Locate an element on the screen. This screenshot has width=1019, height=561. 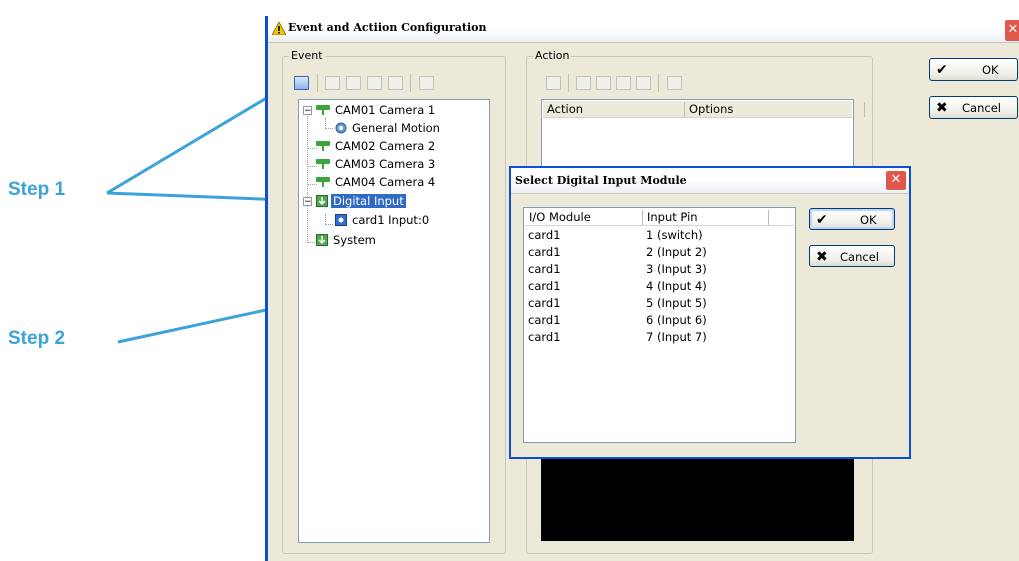
cancel-button: ✖ Cancel is located at coordinates (973, 107).